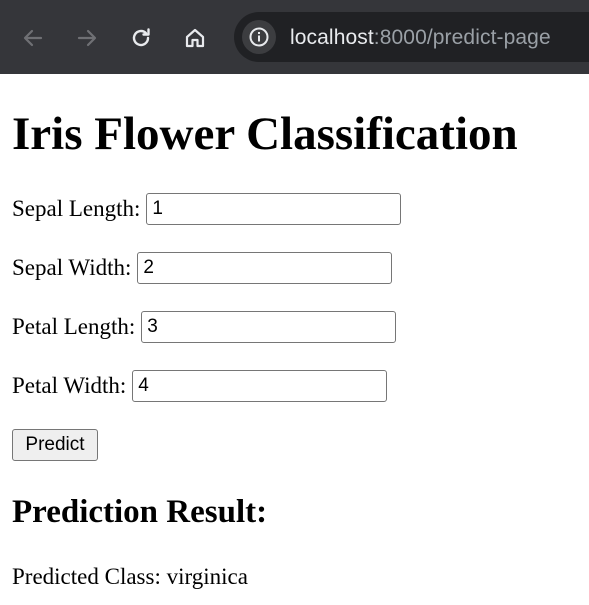  I want to click on form-row-petal-length: Petal Length:, so click(204, 327).